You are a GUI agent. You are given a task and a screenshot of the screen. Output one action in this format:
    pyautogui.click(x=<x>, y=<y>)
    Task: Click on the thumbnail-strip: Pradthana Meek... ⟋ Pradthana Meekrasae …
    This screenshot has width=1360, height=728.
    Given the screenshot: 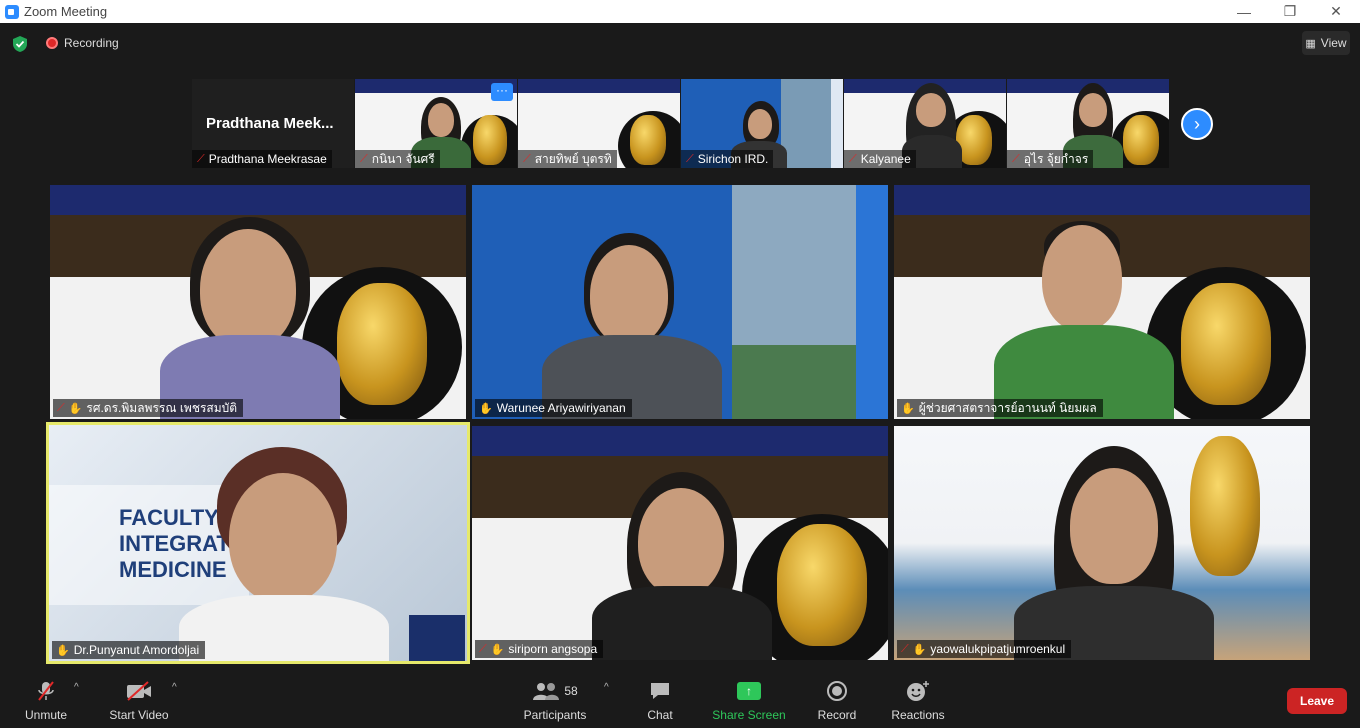 What is the action you would take?
    pyautogui.click(x=680, y=123)
    